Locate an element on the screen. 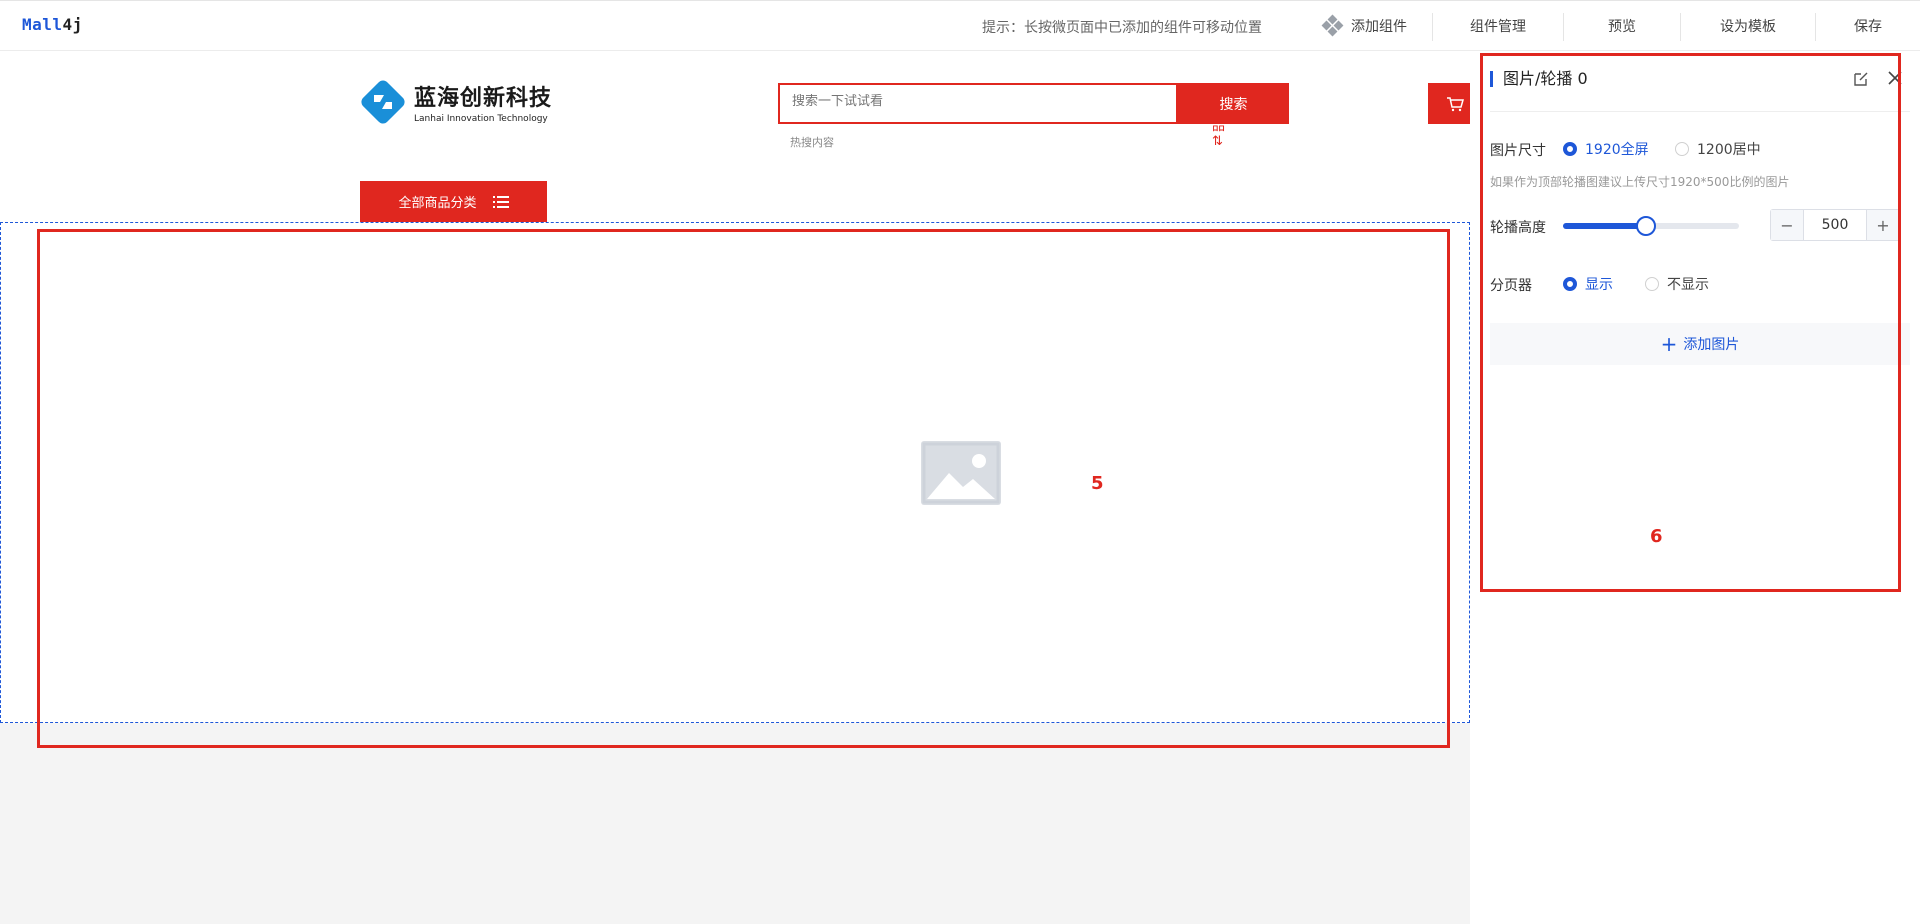 The image size is (1920, 924). mall4j-logo: Mall4j is located at coordinates (52, 24).